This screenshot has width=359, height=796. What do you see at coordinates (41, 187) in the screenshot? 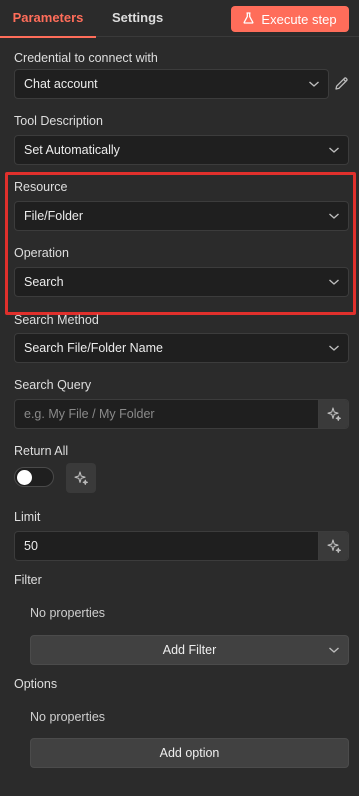
I see `resource-label: Resource` at bounding box center [41, 187].